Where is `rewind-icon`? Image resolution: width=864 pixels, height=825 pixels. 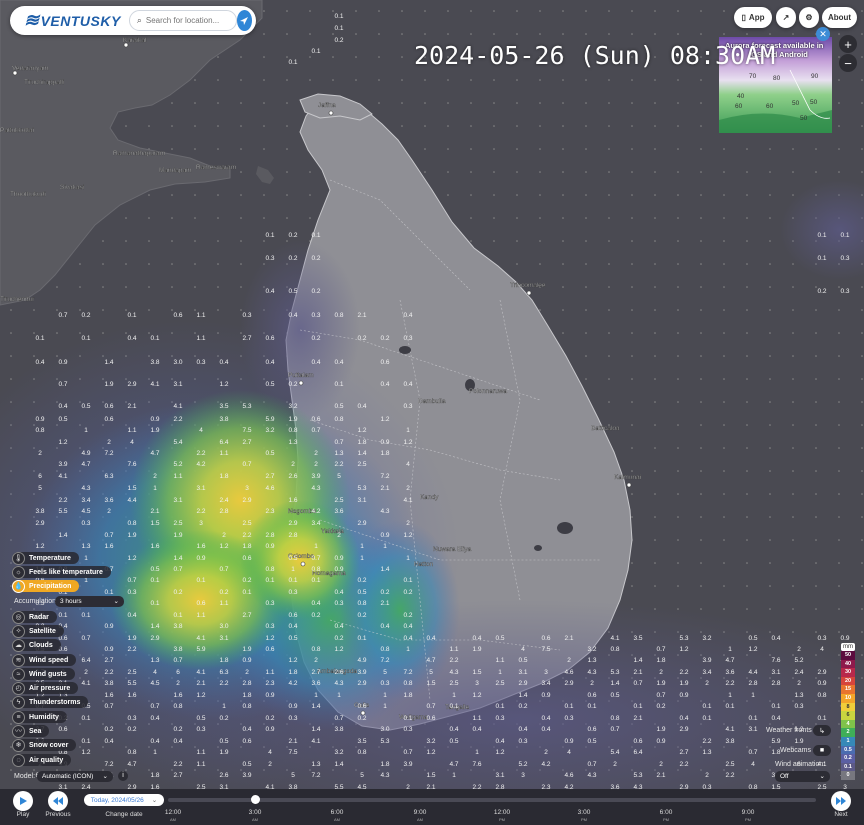 rewind-icon is located at coordinates (58, 801).